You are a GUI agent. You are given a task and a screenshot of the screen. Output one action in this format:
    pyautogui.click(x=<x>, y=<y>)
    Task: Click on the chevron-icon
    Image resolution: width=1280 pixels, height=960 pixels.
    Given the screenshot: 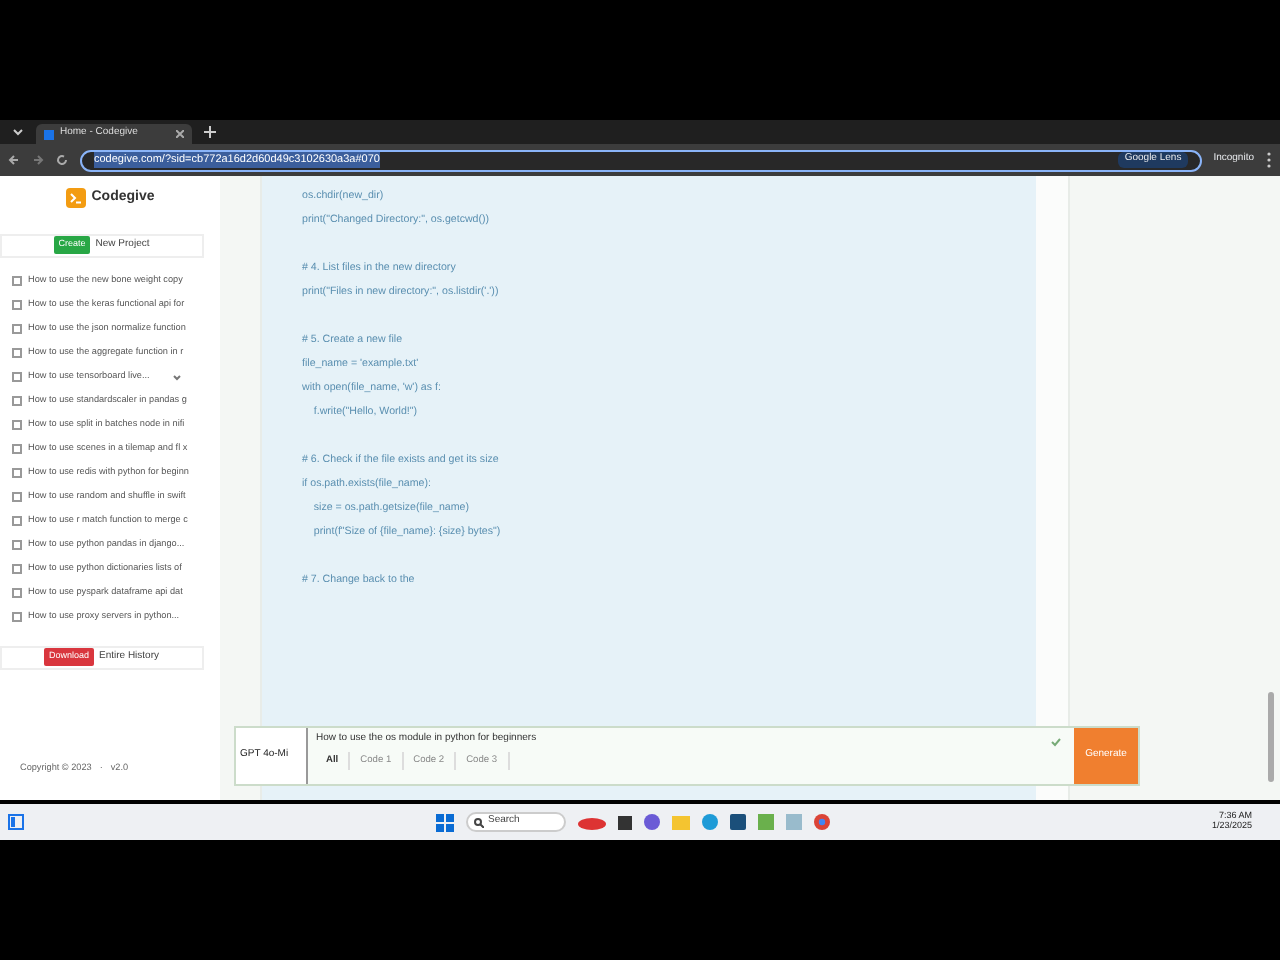 What is the action you would take?
    pyautogui.click(x=176, y=377)
    